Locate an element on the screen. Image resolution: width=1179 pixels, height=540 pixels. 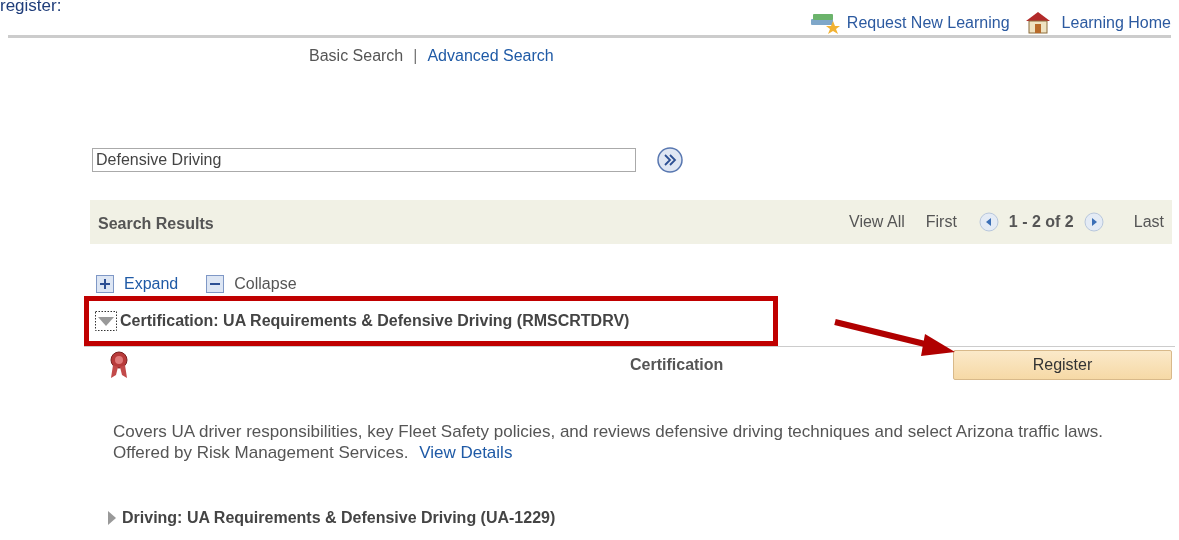
view-details-link: View Details is located at coordinates (466, 452).